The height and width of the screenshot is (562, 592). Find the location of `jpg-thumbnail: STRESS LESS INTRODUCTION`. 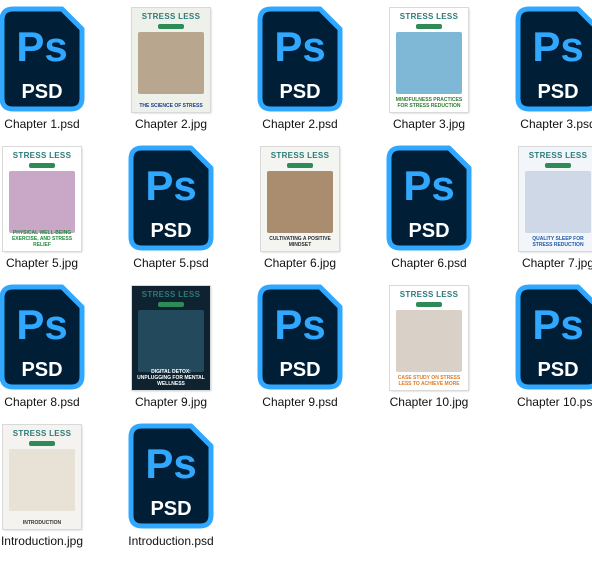

jpg-thumbnail: STRESS LESS INTRODUCTION is located at coordinates (53, 477).